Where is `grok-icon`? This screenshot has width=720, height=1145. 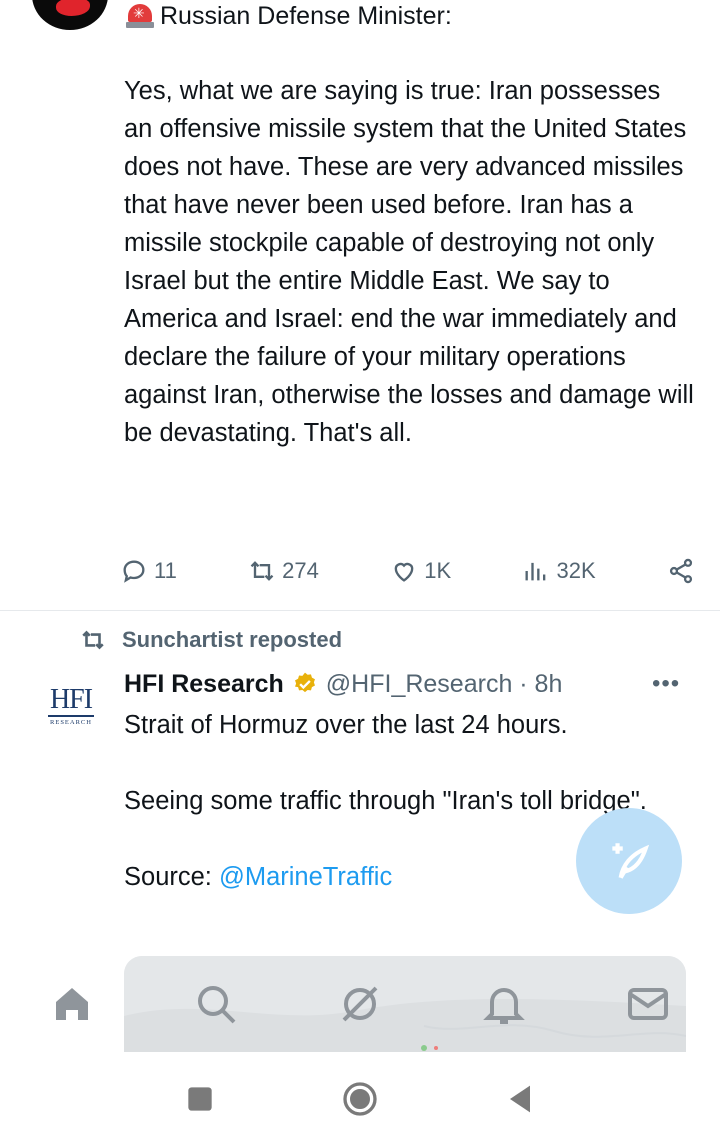 grok-icon is located at coordinates (360, 1004).